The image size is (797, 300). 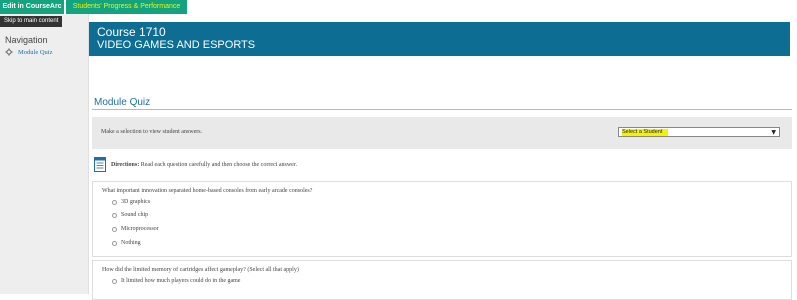 I want to click on answer-label: Nothing, so click(x=131, y=243).